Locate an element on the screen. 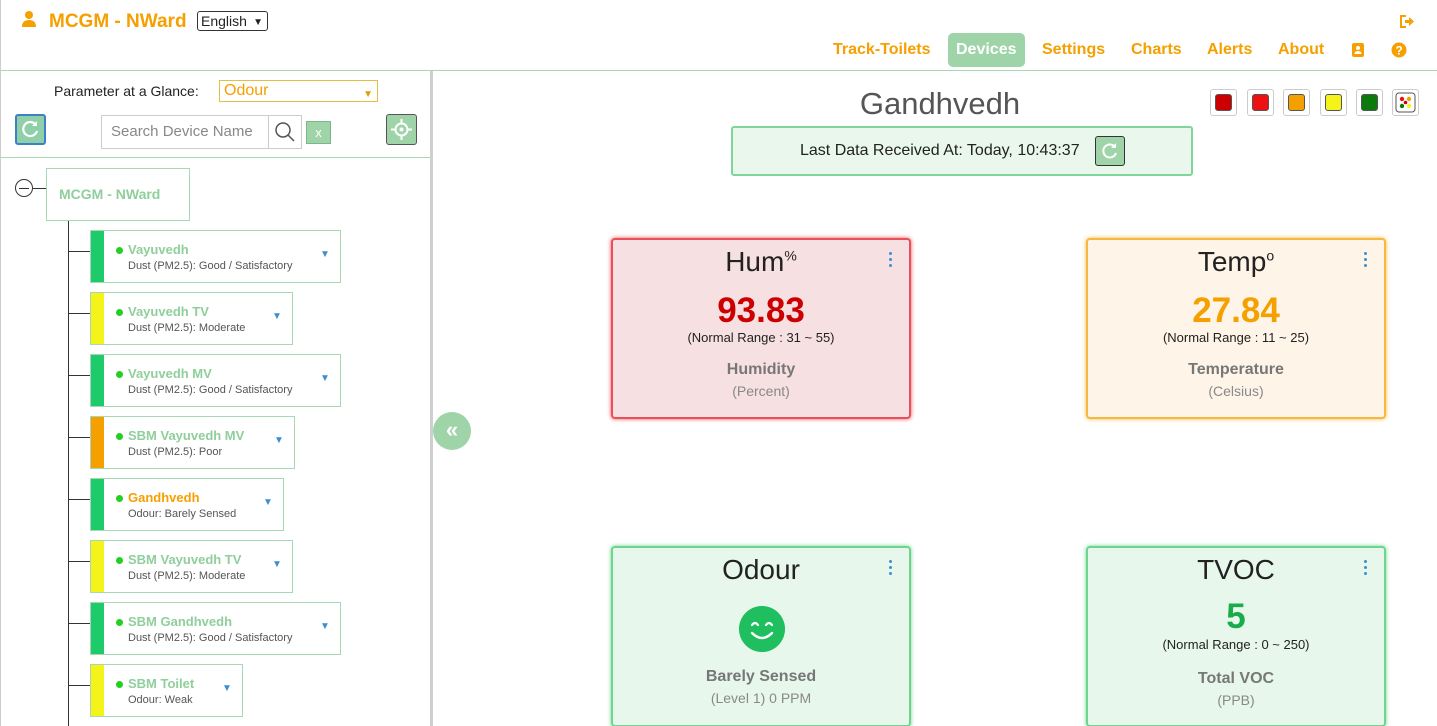 This screenshot has width=1437, height=726. language-value: English is located at coordinates (224, 21).